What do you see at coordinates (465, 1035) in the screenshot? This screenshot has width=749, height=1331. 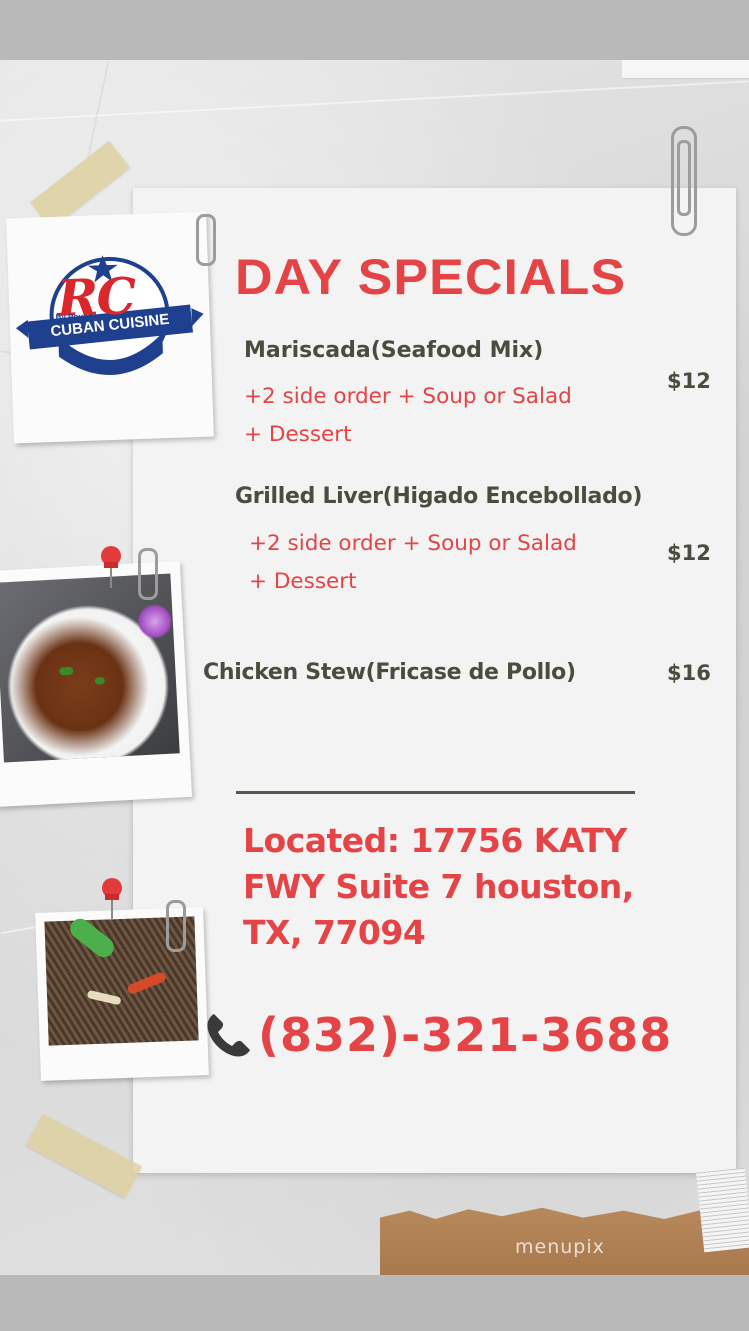 I see `phone-number: (832)-321-3688` at bounding box center [465, 1035].